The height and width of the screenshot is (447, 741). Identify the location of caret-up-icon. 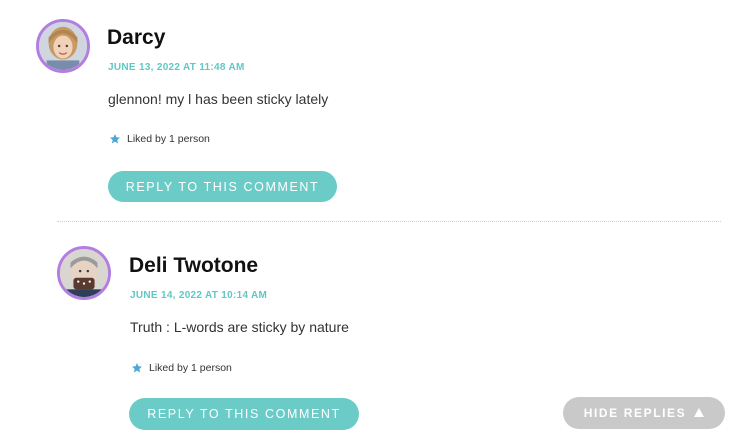
(699, 412).